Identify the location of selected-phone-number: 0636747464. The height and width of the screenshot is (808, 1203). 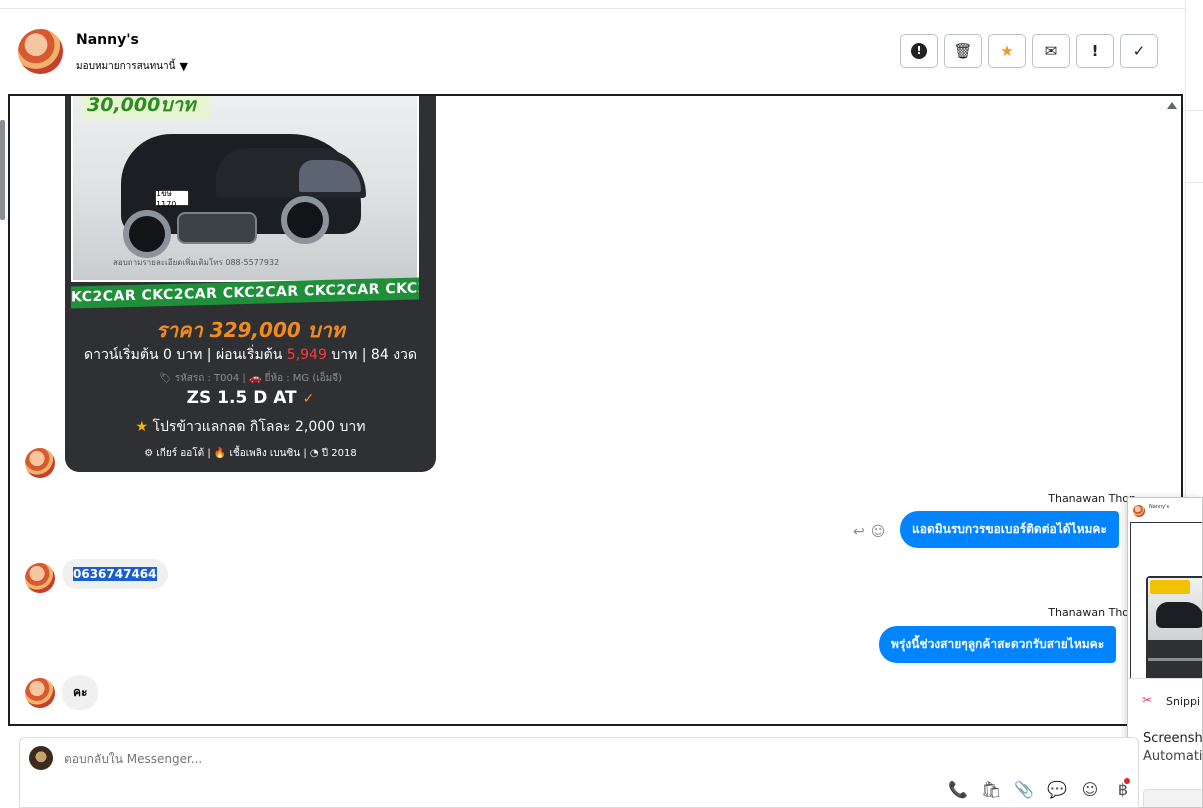
(115, 574).